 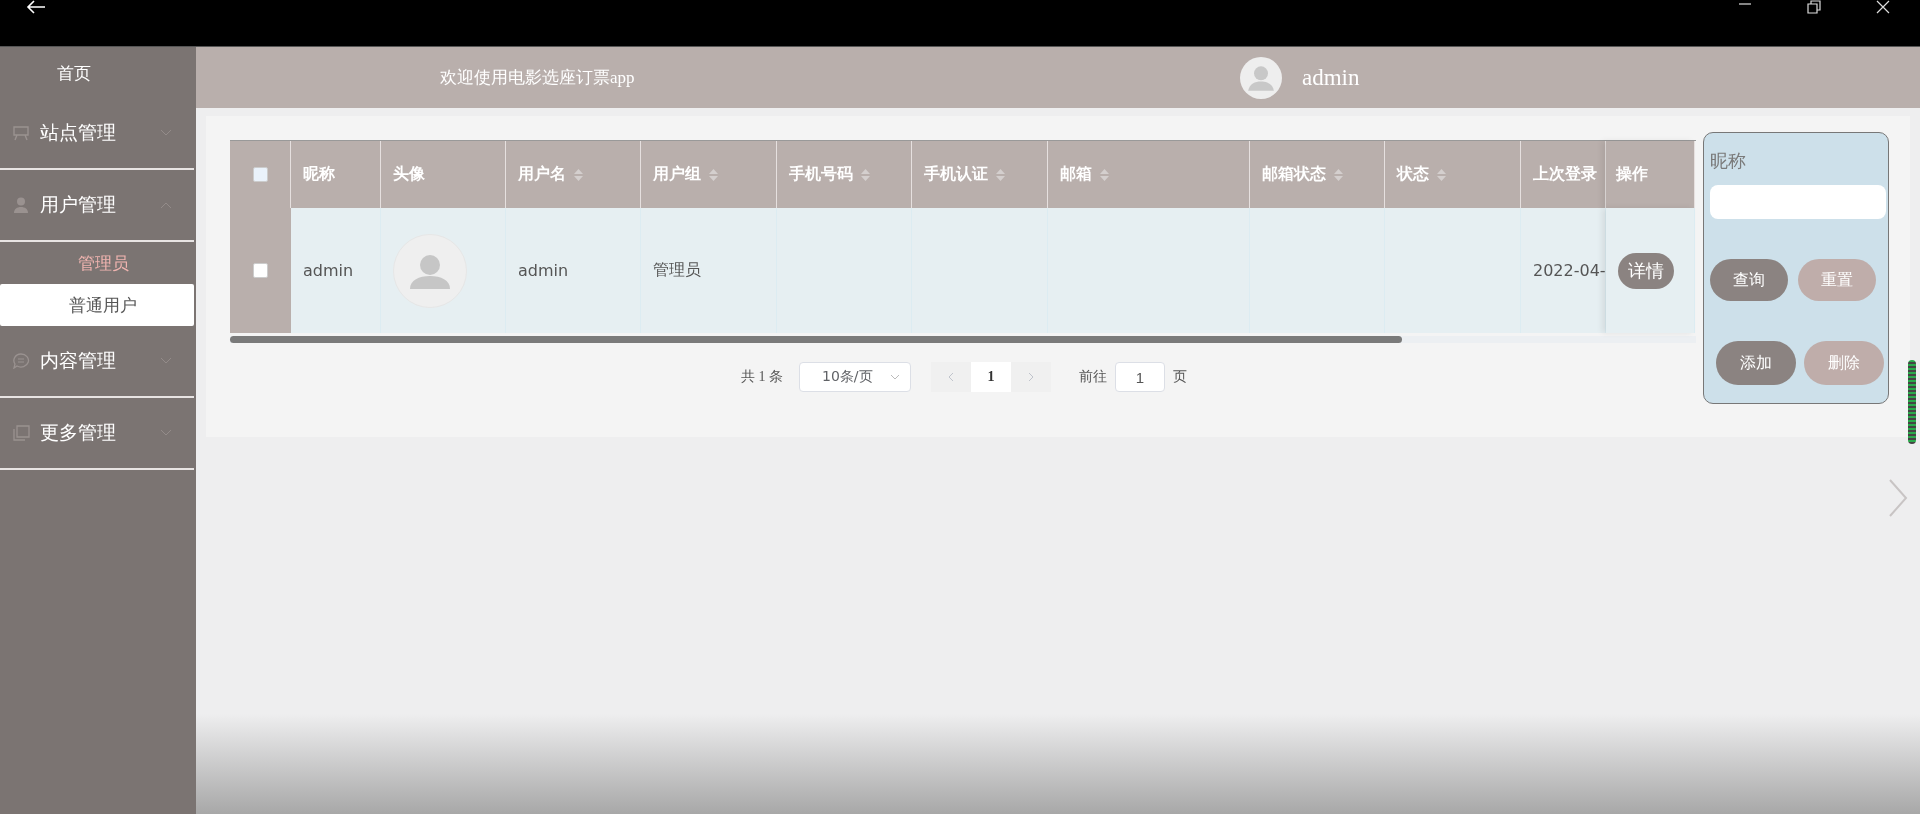 I want to click on page-suffix: 页, so click(x=1180, y=377).